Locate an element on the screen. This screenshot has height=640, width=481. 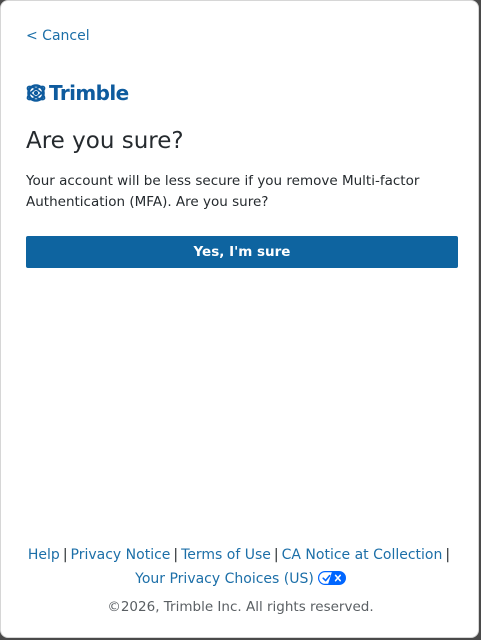
terms-of-use-link: Terms of Use is located at coordinates (226, 555).